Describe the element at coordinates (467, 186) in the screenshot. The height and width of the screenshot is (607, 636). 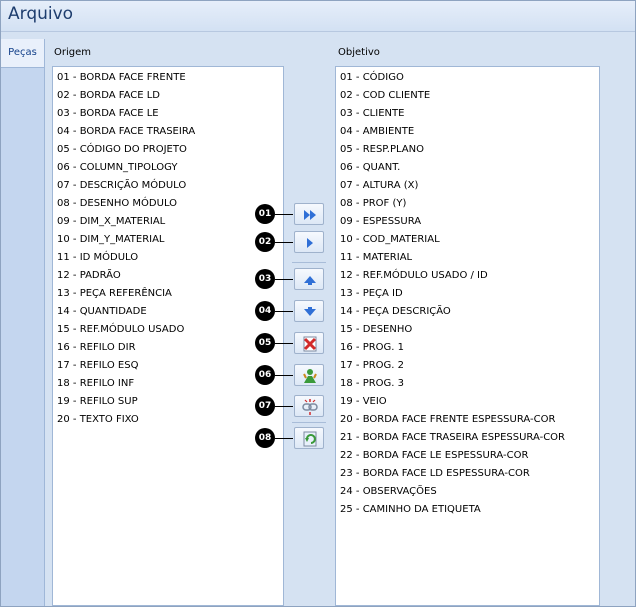
I see `list-item: 07 - ALTURA (X)` at that location.